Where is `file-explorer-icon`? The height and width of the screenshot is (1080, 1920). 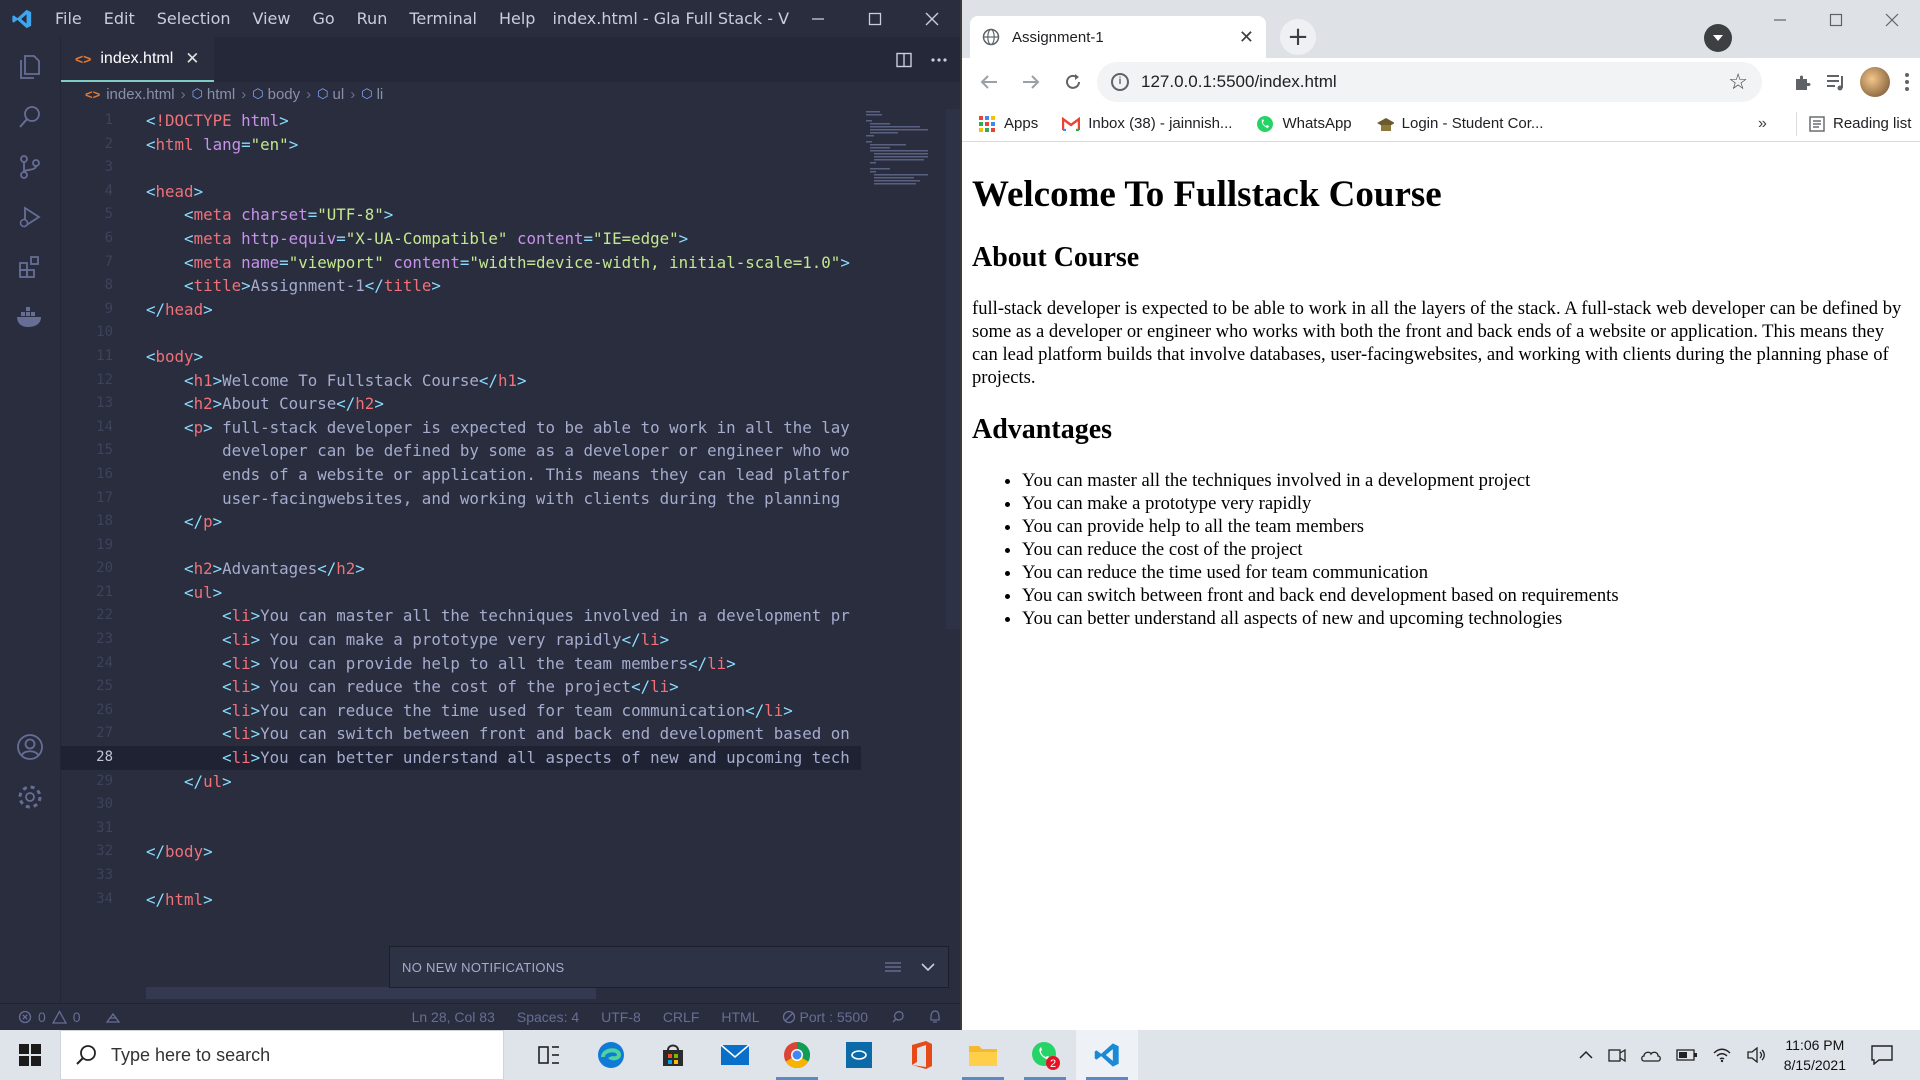
file-explorer-icon is located at coordinates (983, 1055).